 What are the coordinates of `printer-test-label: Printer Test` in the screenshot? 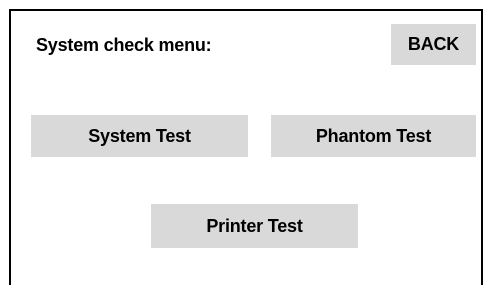 It's located at (254, 225).